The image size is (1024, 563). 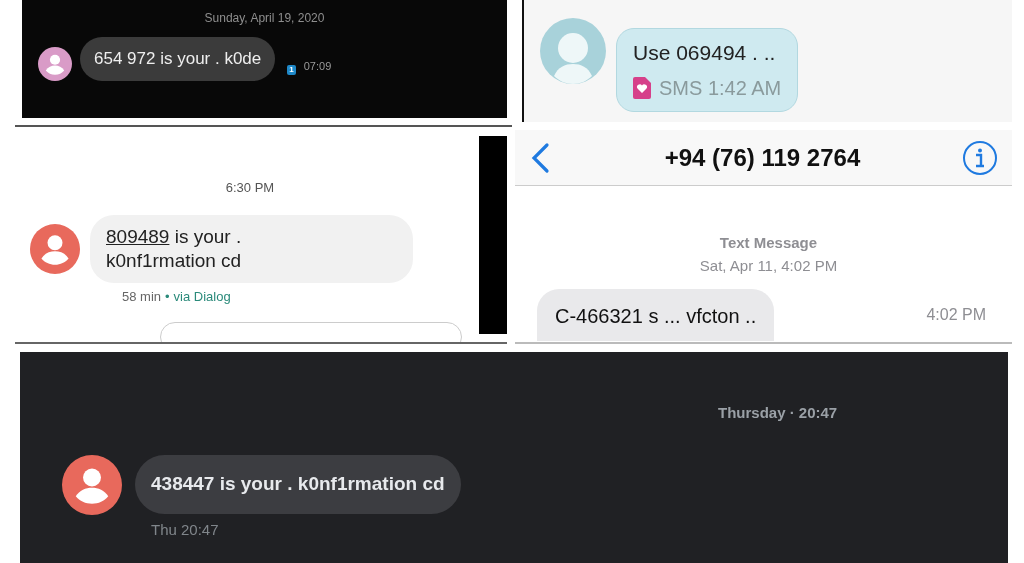 I want to click on contact-title: +94 (76) 119 2764, so click(x=762, y=157).